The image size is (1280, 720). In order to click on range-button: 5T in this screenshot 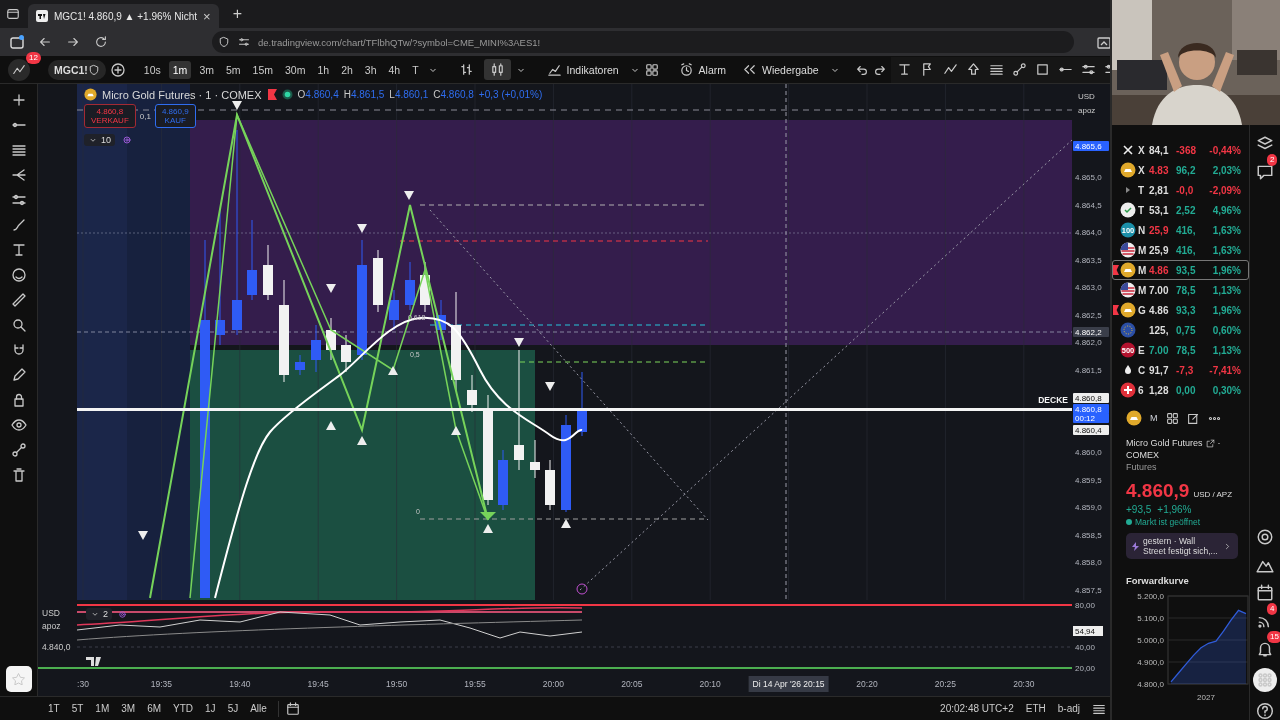, I will do `click(77, 708)`.